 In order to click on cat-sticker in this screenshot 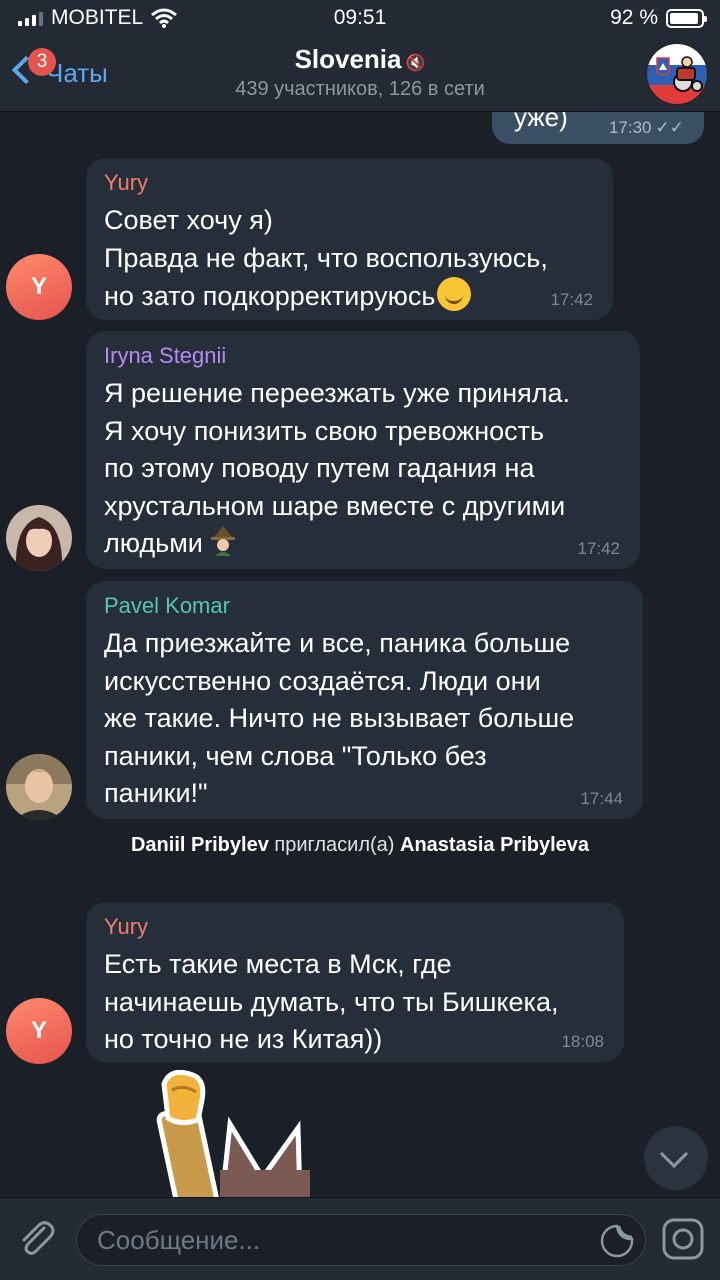, I will do `click(235, 1133)`.